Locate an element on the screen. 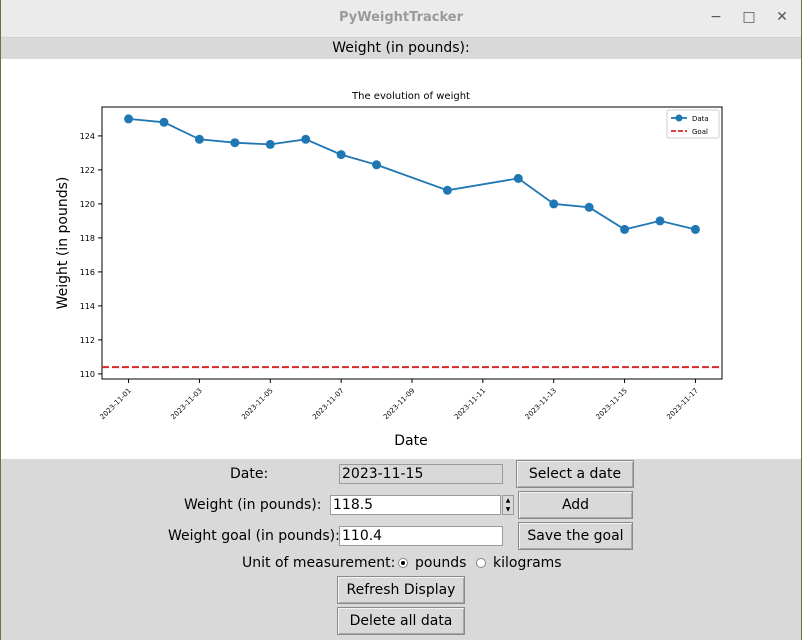  spin-up-icon: ▲ is located at coordinates (508, 500).